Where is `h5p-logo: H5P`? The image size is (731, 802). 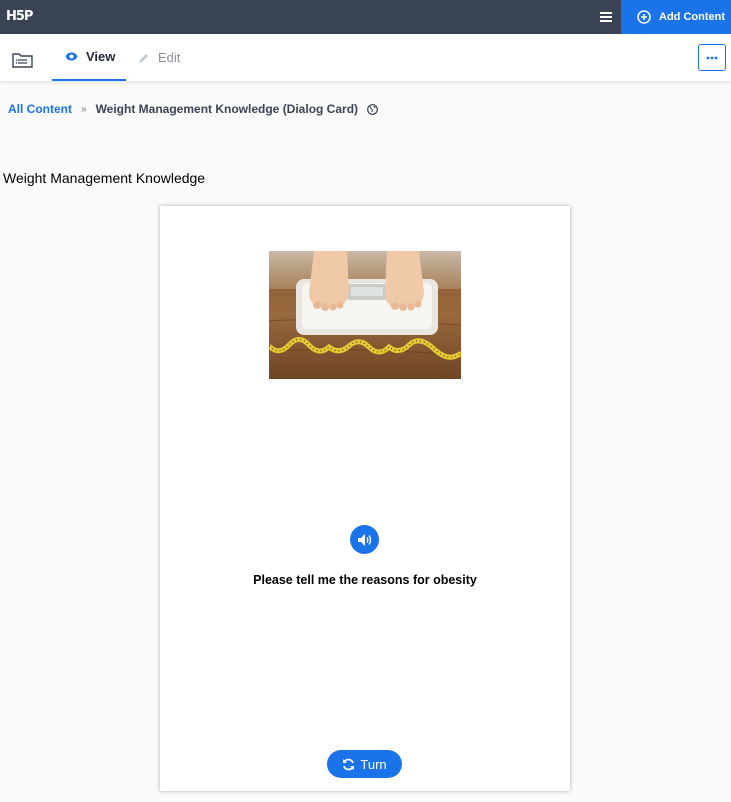 h5p-logo: H5P is located at coordinates (19, 16).